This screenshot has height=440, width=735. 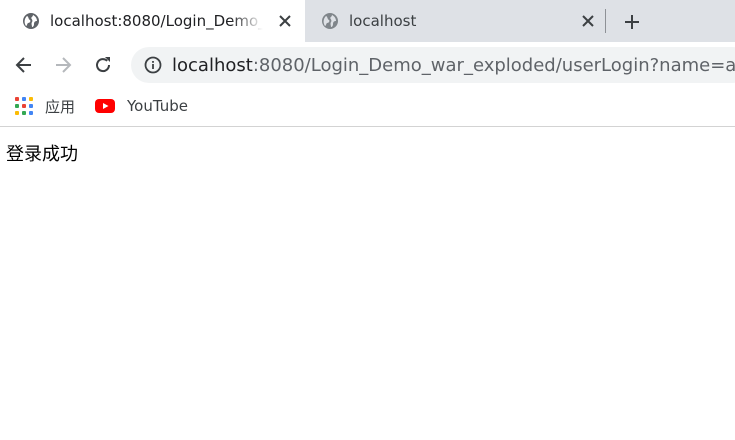 I want to click on bookmark-apps: 应用, so click(x=45, y=106).